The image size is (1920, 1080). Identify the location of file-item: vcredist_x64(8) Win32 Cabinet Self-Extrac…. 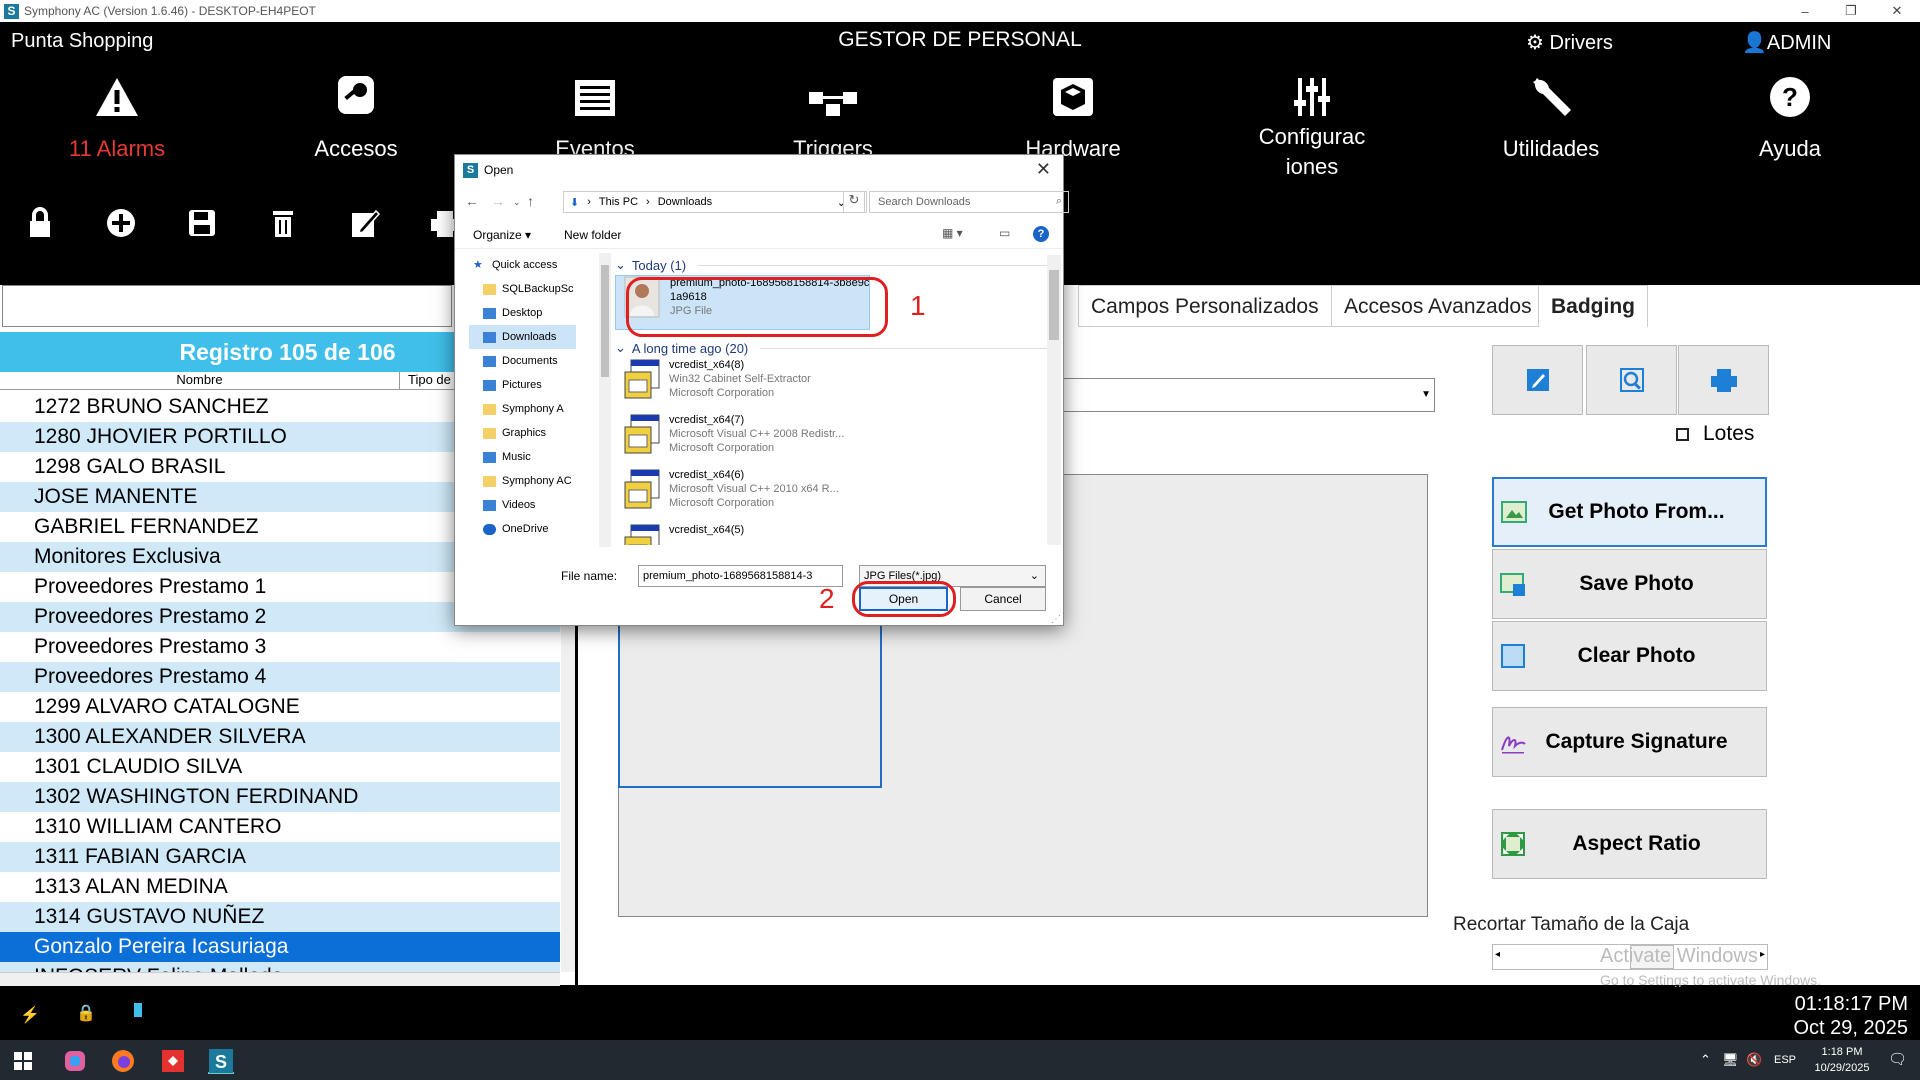
(835, 385).